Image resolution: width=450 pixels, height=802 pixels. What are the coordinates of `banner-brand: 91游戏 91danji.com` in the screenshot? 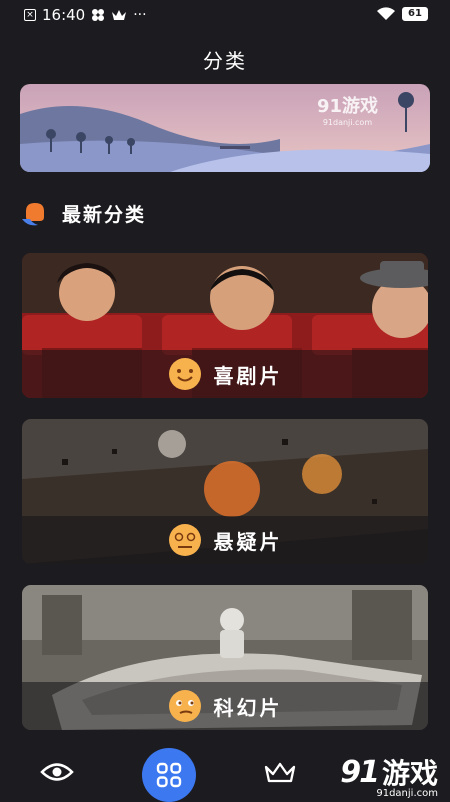 It's located at (347, 109).